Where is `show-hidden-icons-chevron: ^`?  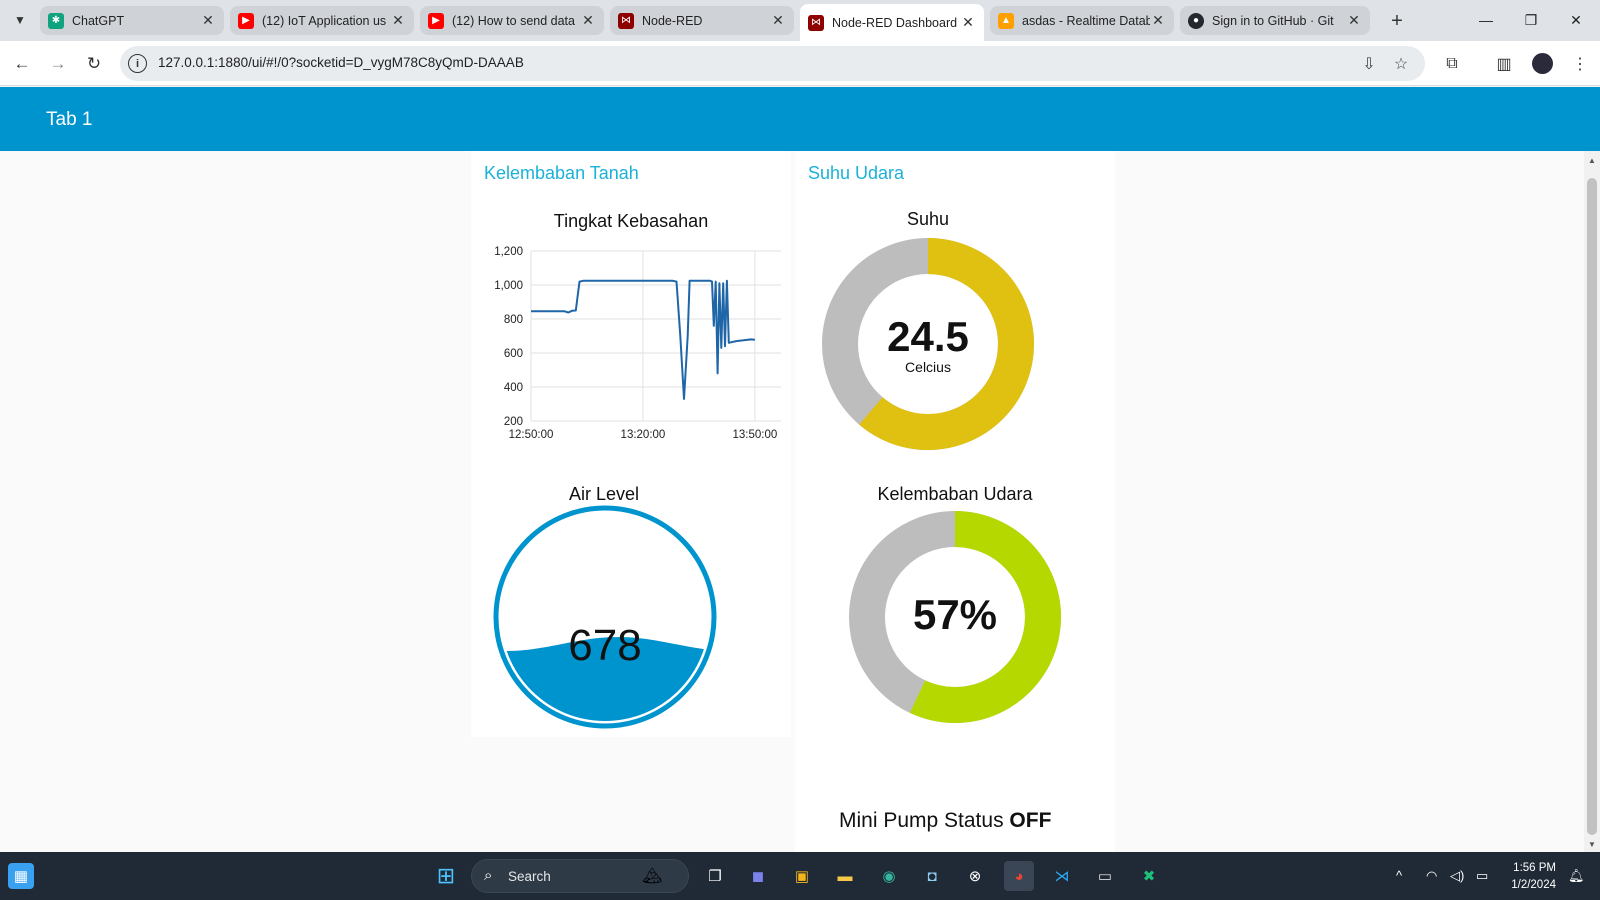
show-hidden-icons-chevron: ^ is located at coordinates (1399, 875).